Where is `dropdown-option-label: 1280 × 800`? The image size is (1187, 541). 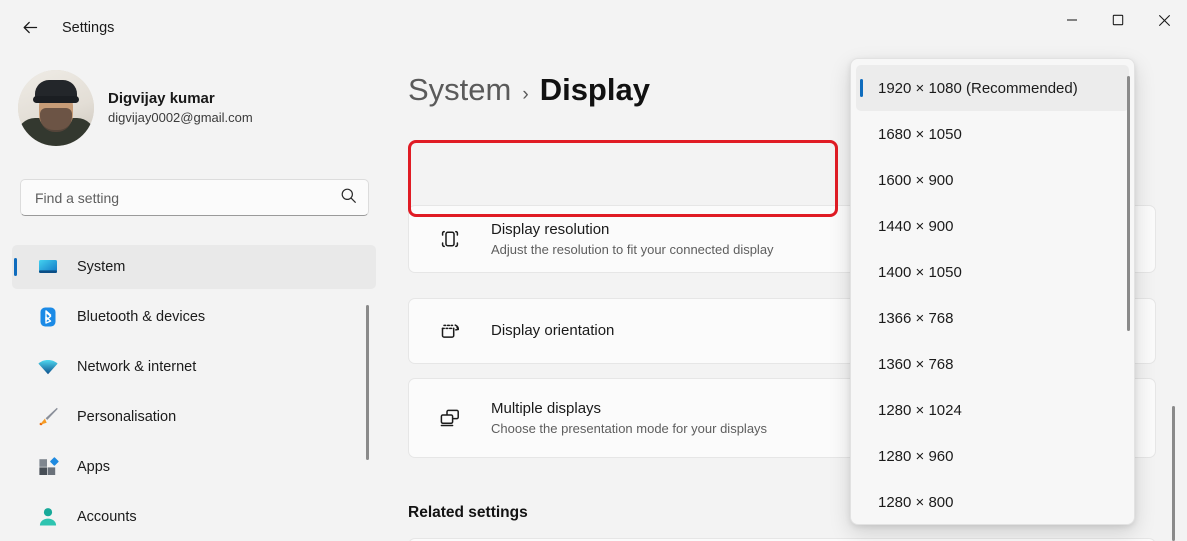 dropdown-option-label: 1280 × 800 is located at coordinates (916, 502).